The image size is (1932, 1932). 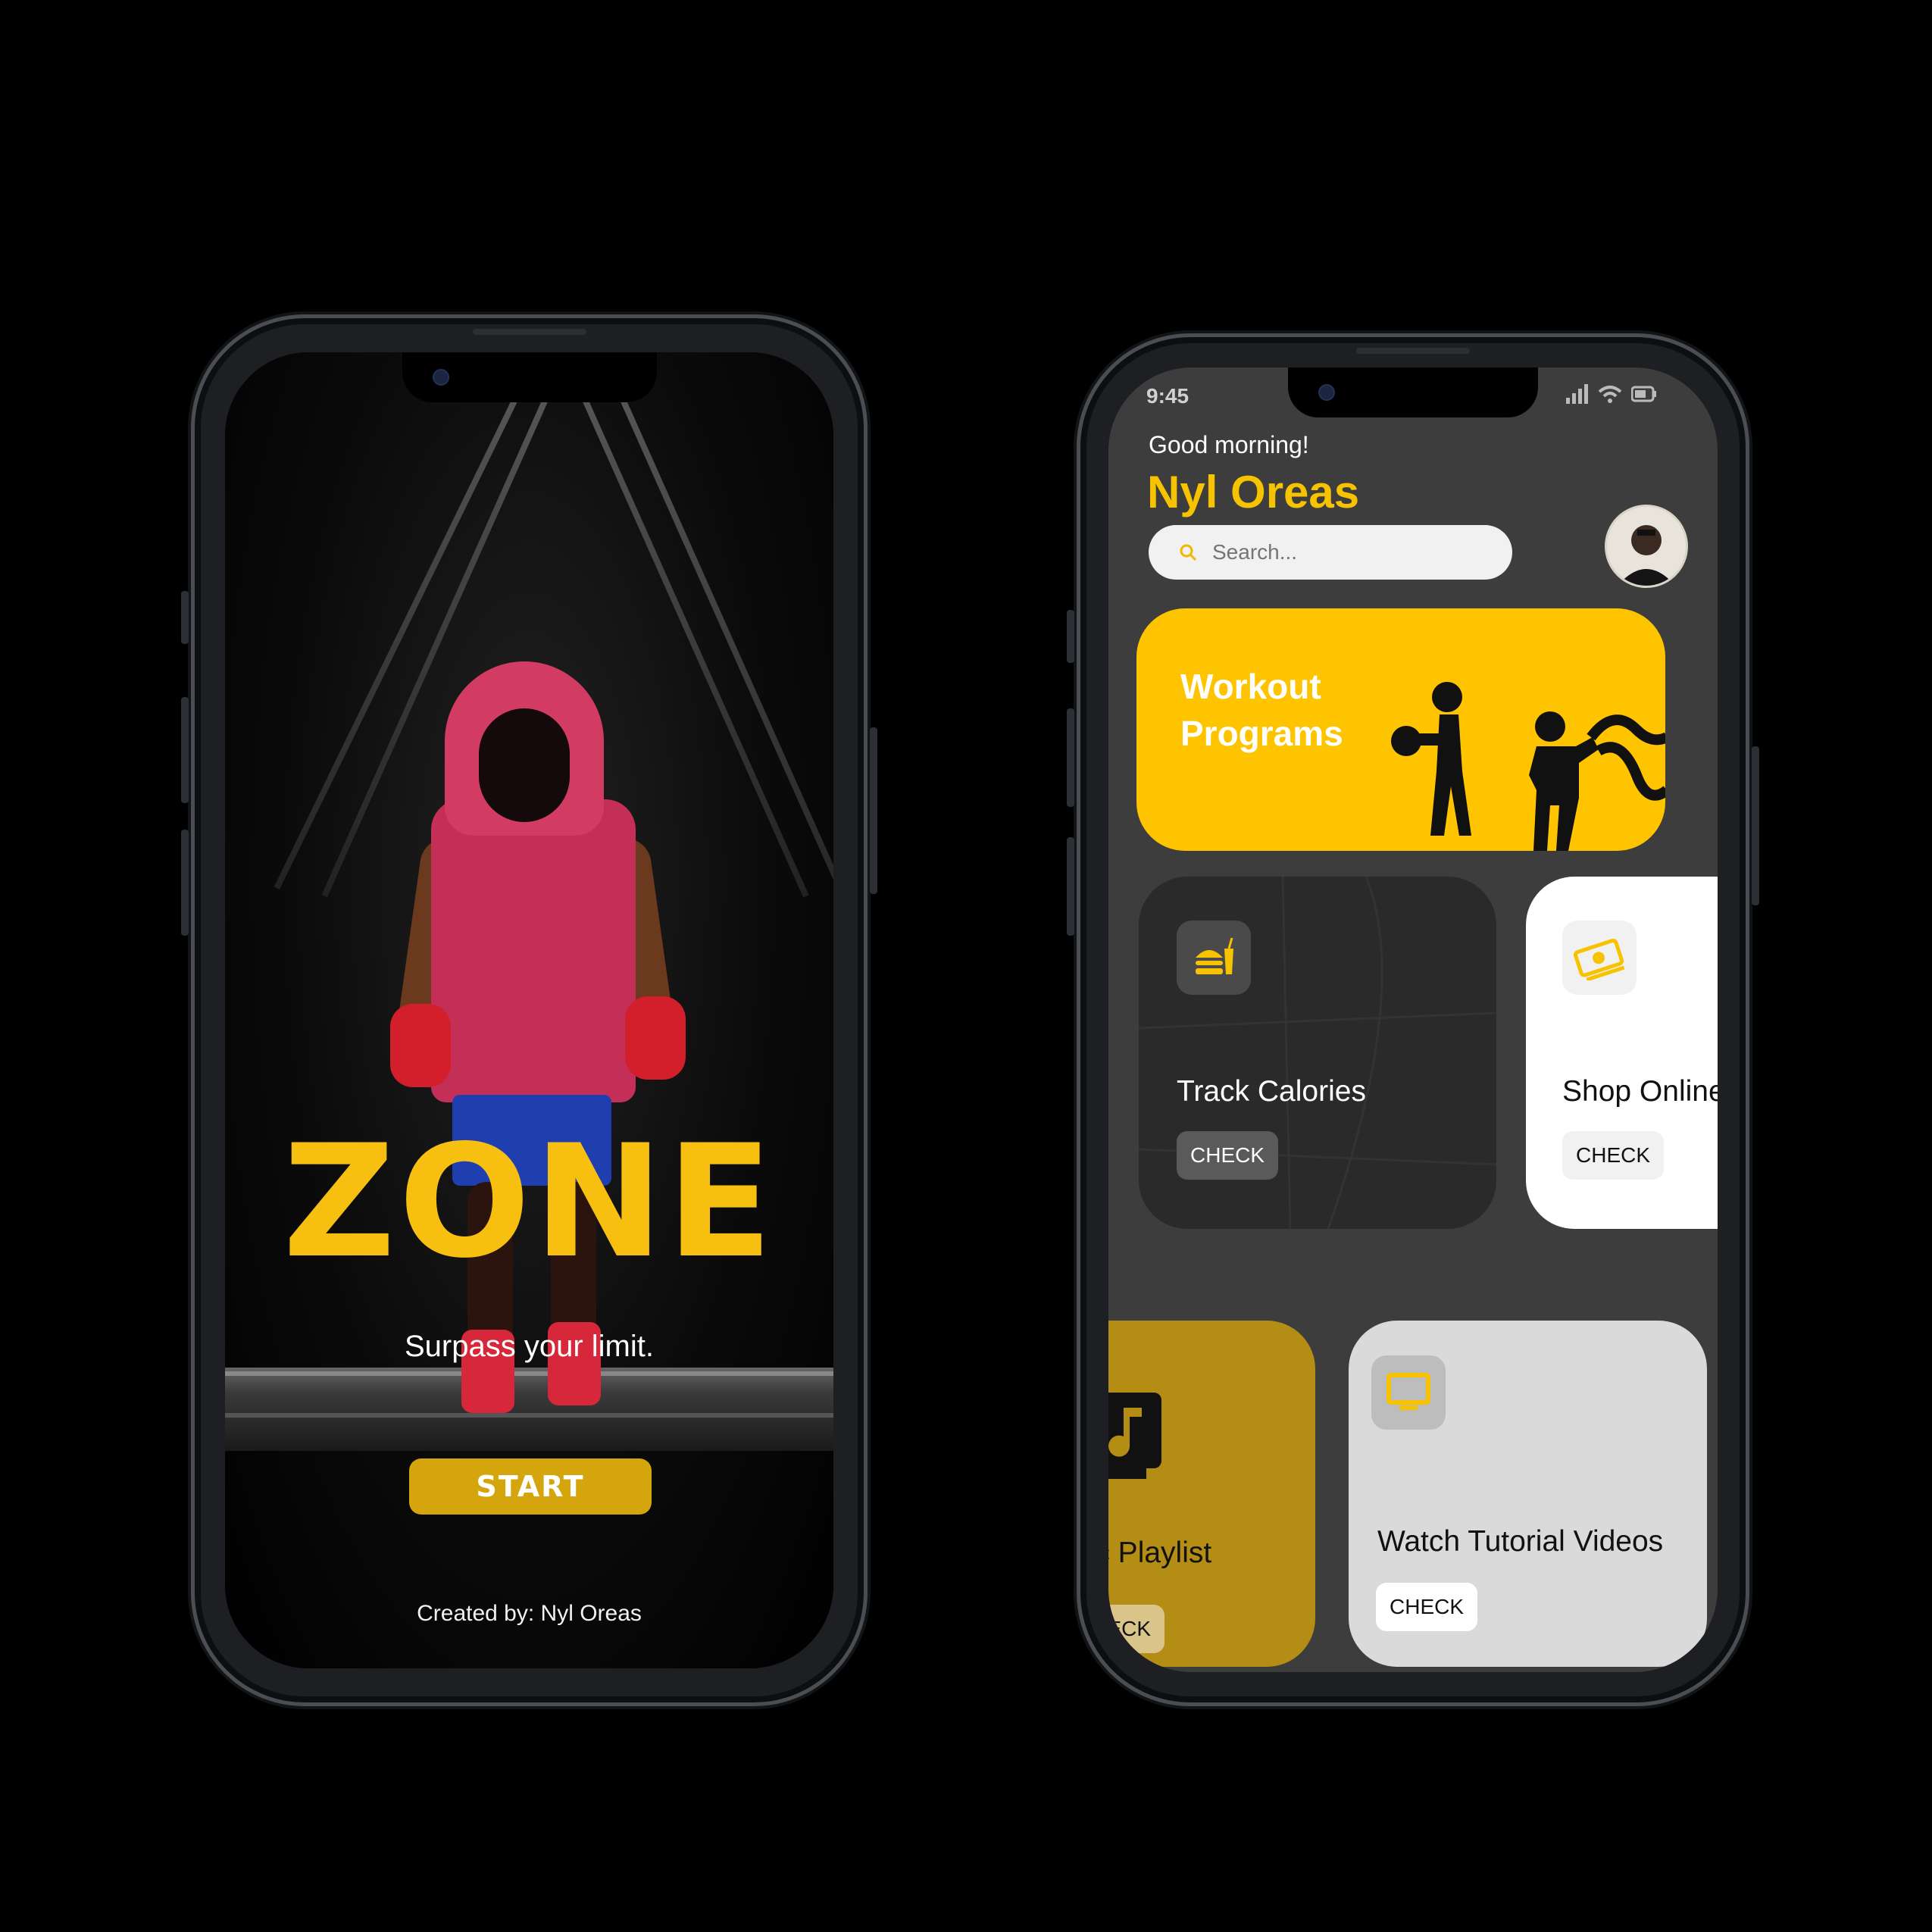 What do you see at coordinates (1577, 394) in the screenshot?
I see `signal-icon` at bounding box center [1577, 394].